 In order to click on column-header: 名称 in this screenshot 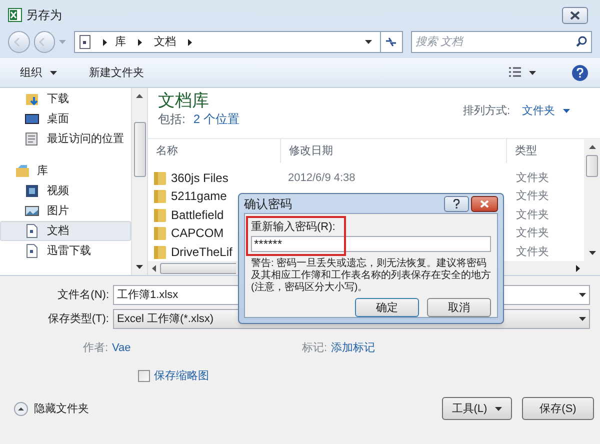, I will do `click(214, 150)`.